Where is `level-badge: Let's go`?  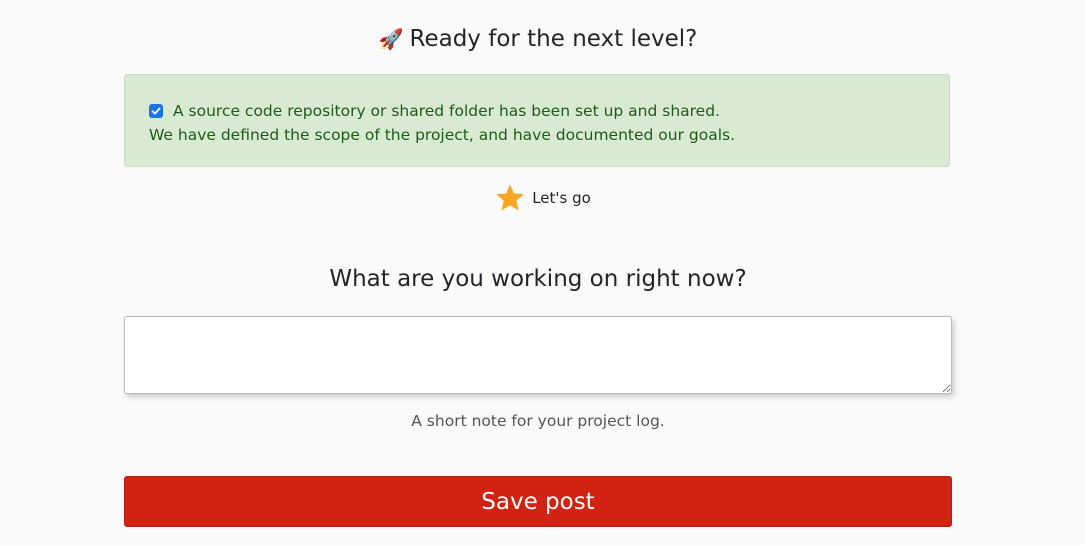 level-badge: Let's go is located at coordinates (542, 198).